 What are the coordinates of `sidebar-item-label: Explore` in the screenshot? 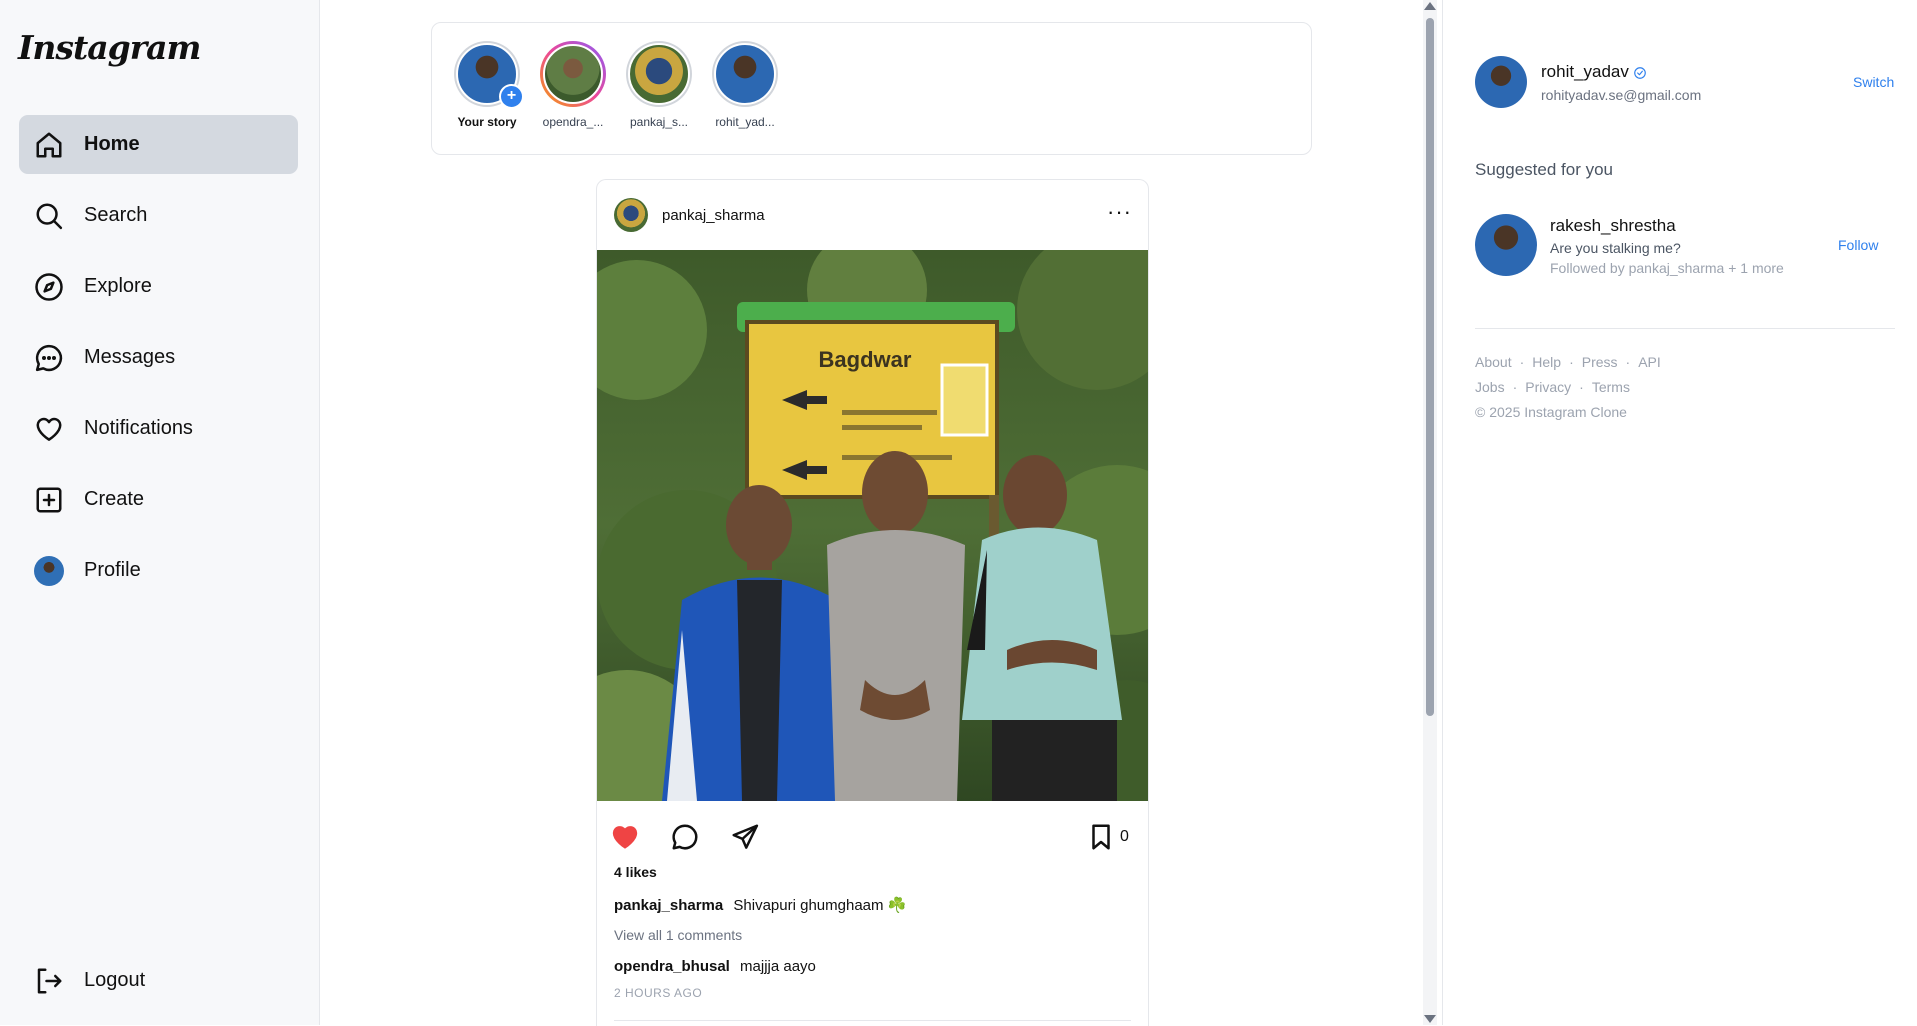 It's located at (118, 286).